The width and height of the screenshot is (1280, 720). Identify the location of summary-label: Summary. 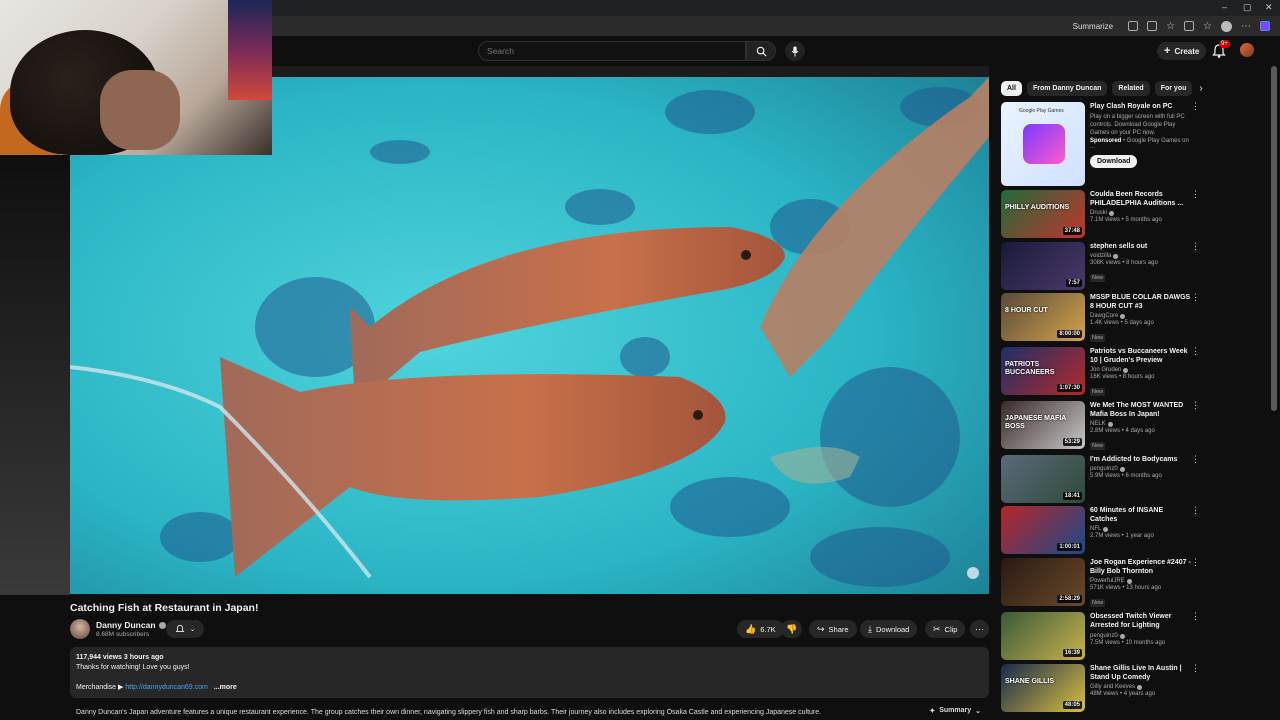
(955, 710).